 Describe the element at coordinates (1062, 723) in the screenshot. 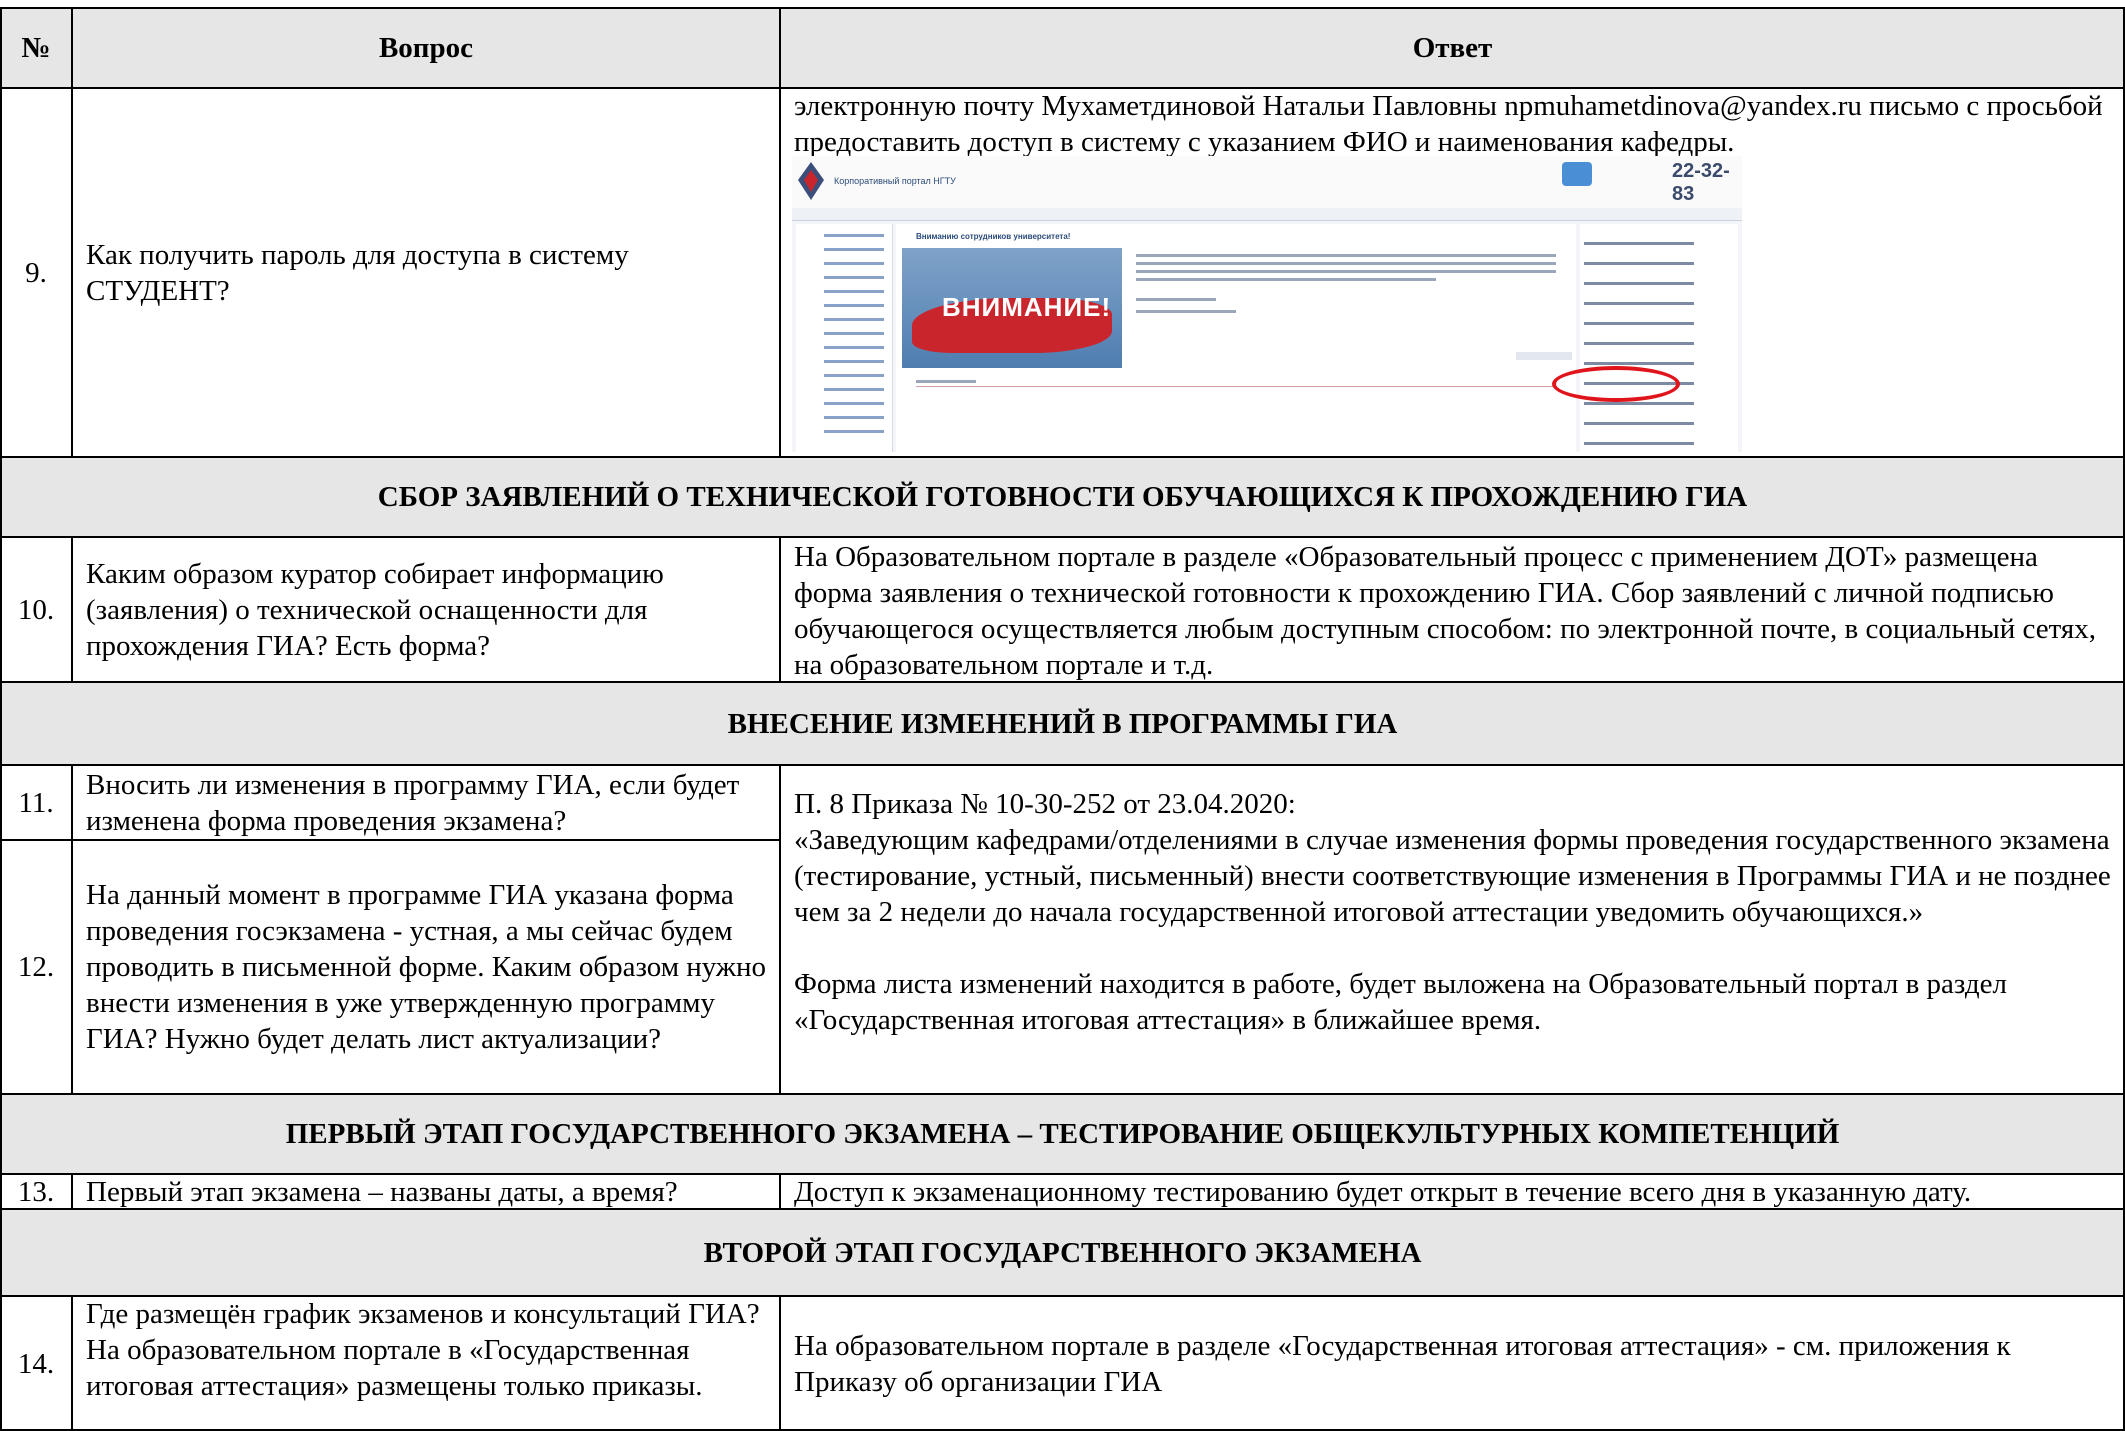

I see `section-title-2: ВНЕСЕНИЕ ИЗМЕНЕНИЙ В ПРОГРАММЫ ГИА` at that location.